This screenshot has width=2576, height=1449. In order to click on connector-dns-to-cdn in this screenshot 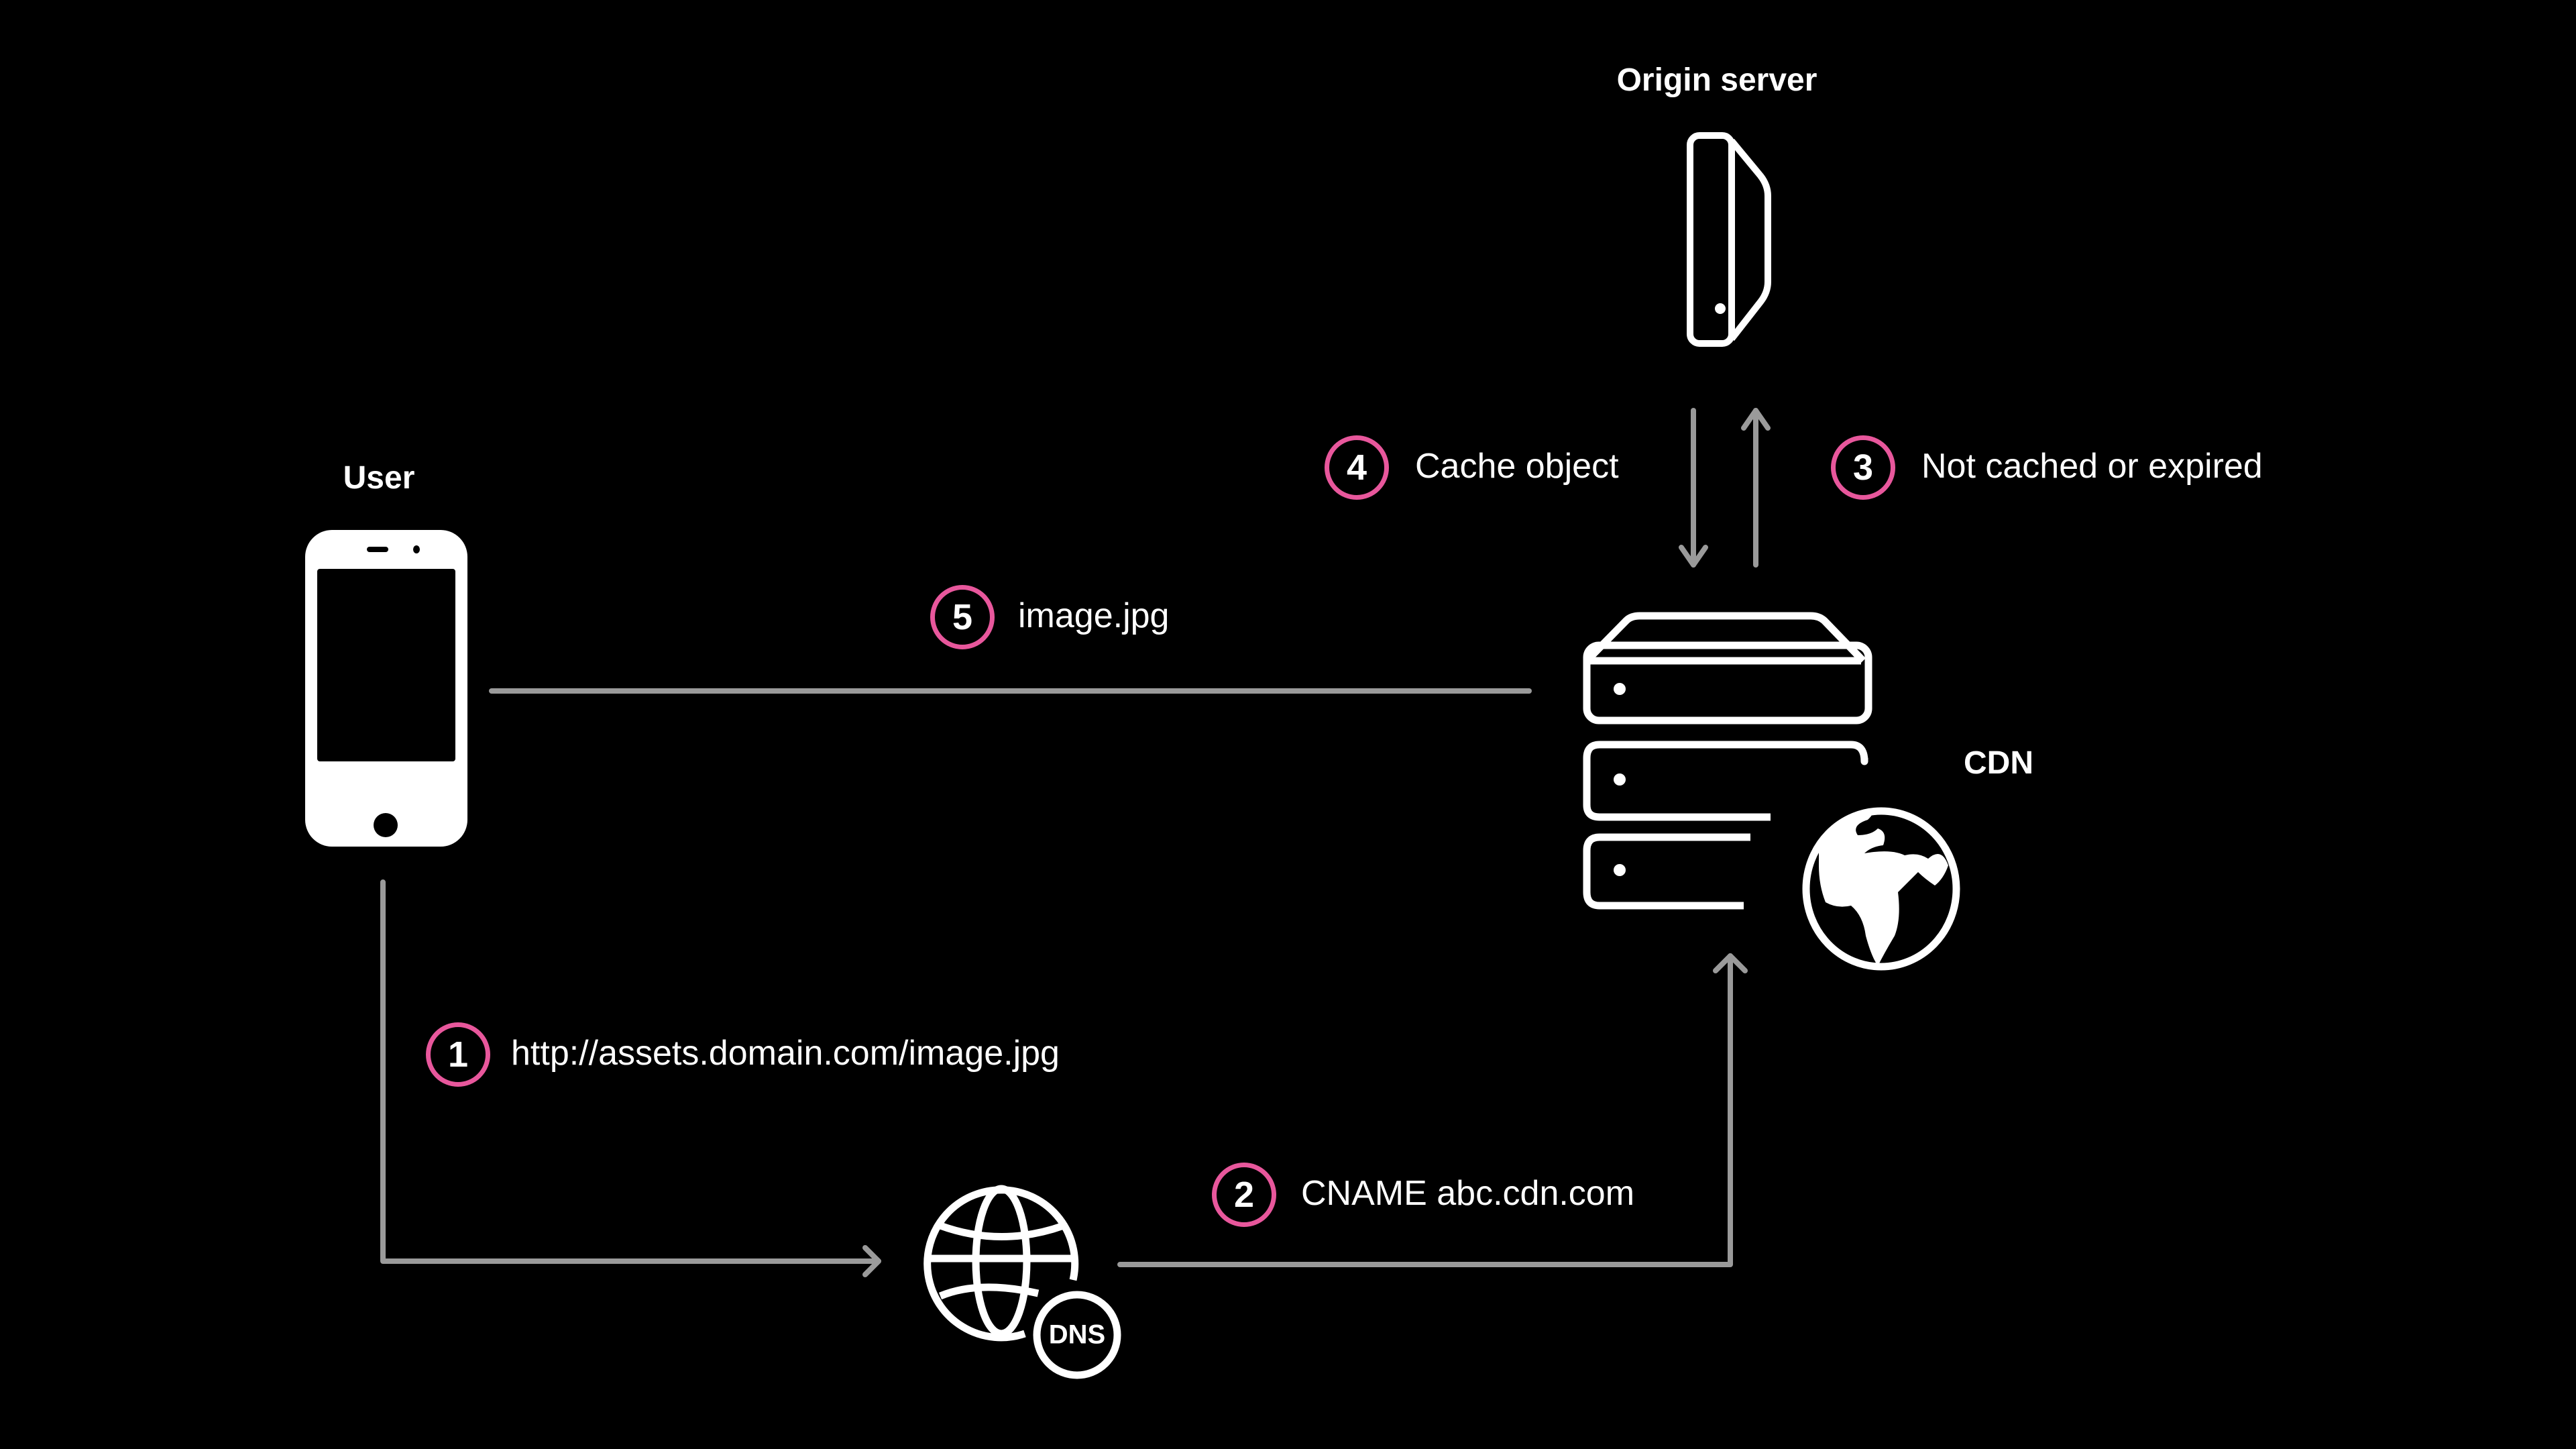, I will do `click(1425, 1110)`.